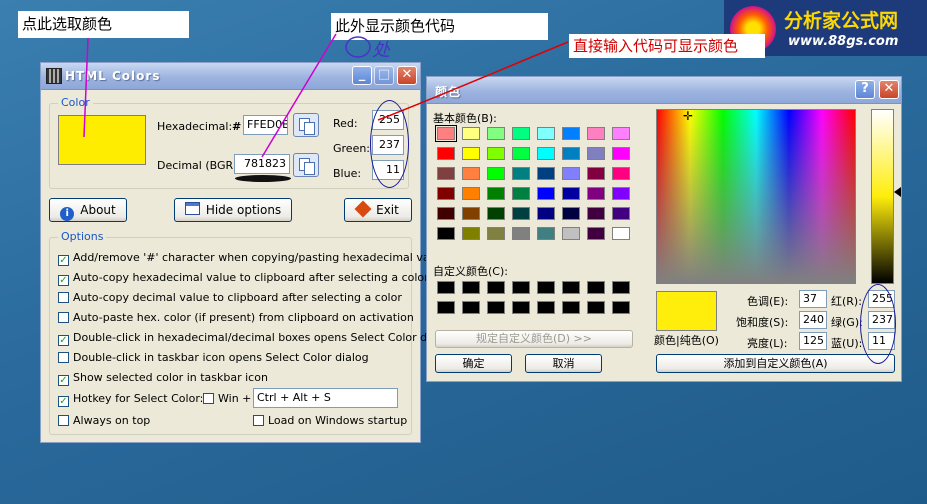 The image size is (927, 504). Describe the element at coordinates (878, 324) in the screenshot. I see `highlight-rgb-dialog` at that location.